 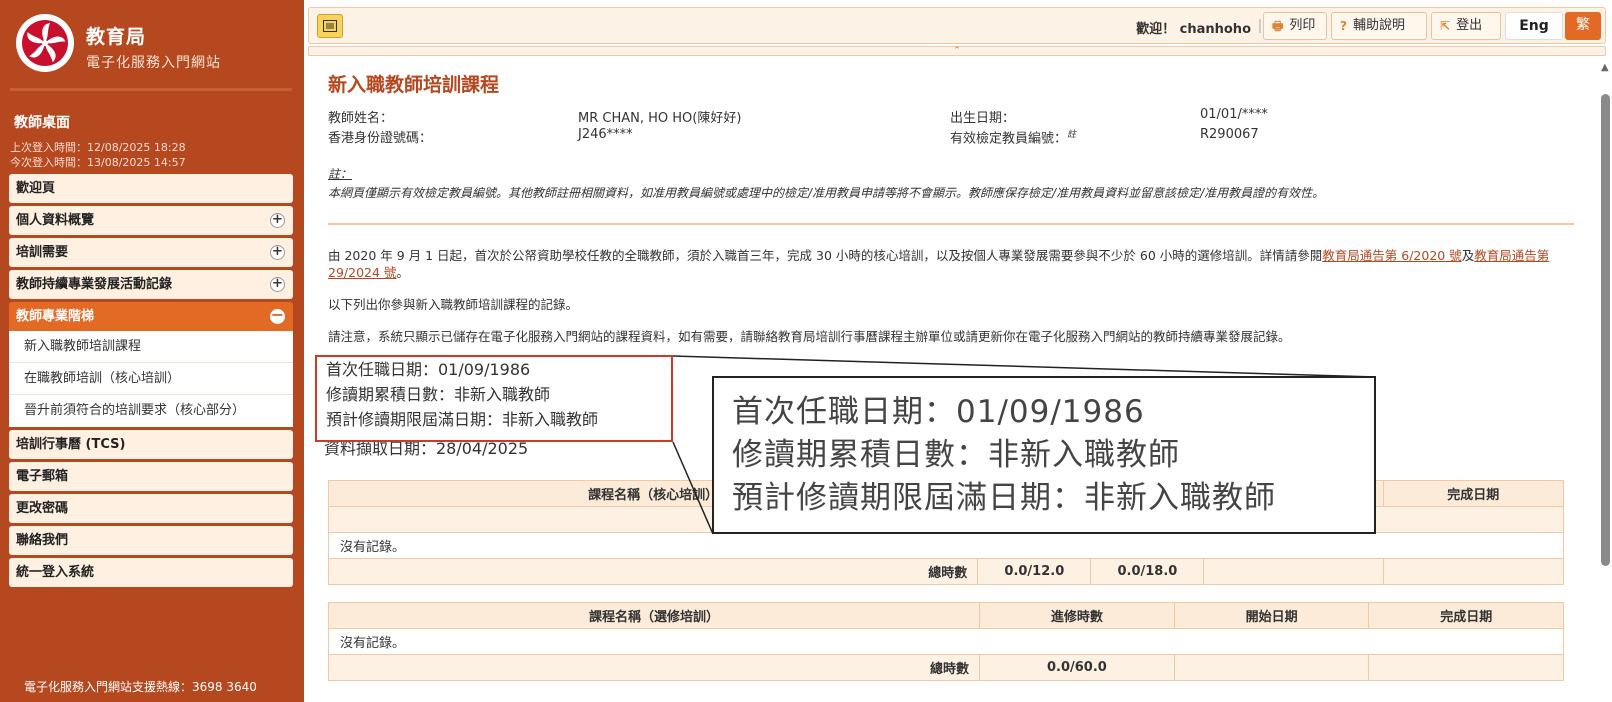 What do you see at coordinates (938, 412) in the screenshot?
I see `first-appointment-date-zoom: 首次任職日期：01/09/1986` at bounding box center [938, 412].